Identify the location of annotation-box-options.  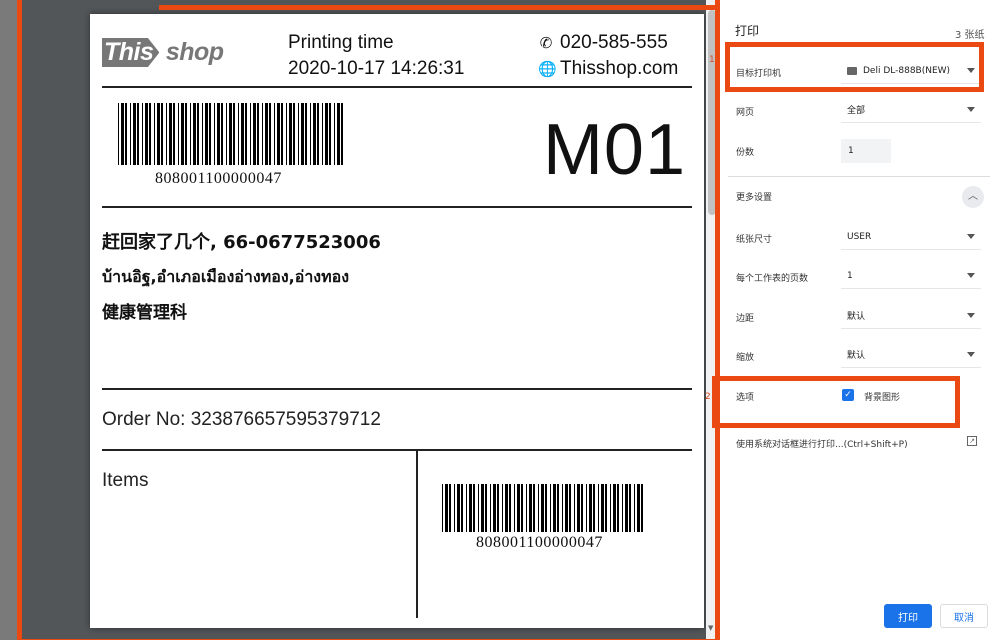
(836, 402).